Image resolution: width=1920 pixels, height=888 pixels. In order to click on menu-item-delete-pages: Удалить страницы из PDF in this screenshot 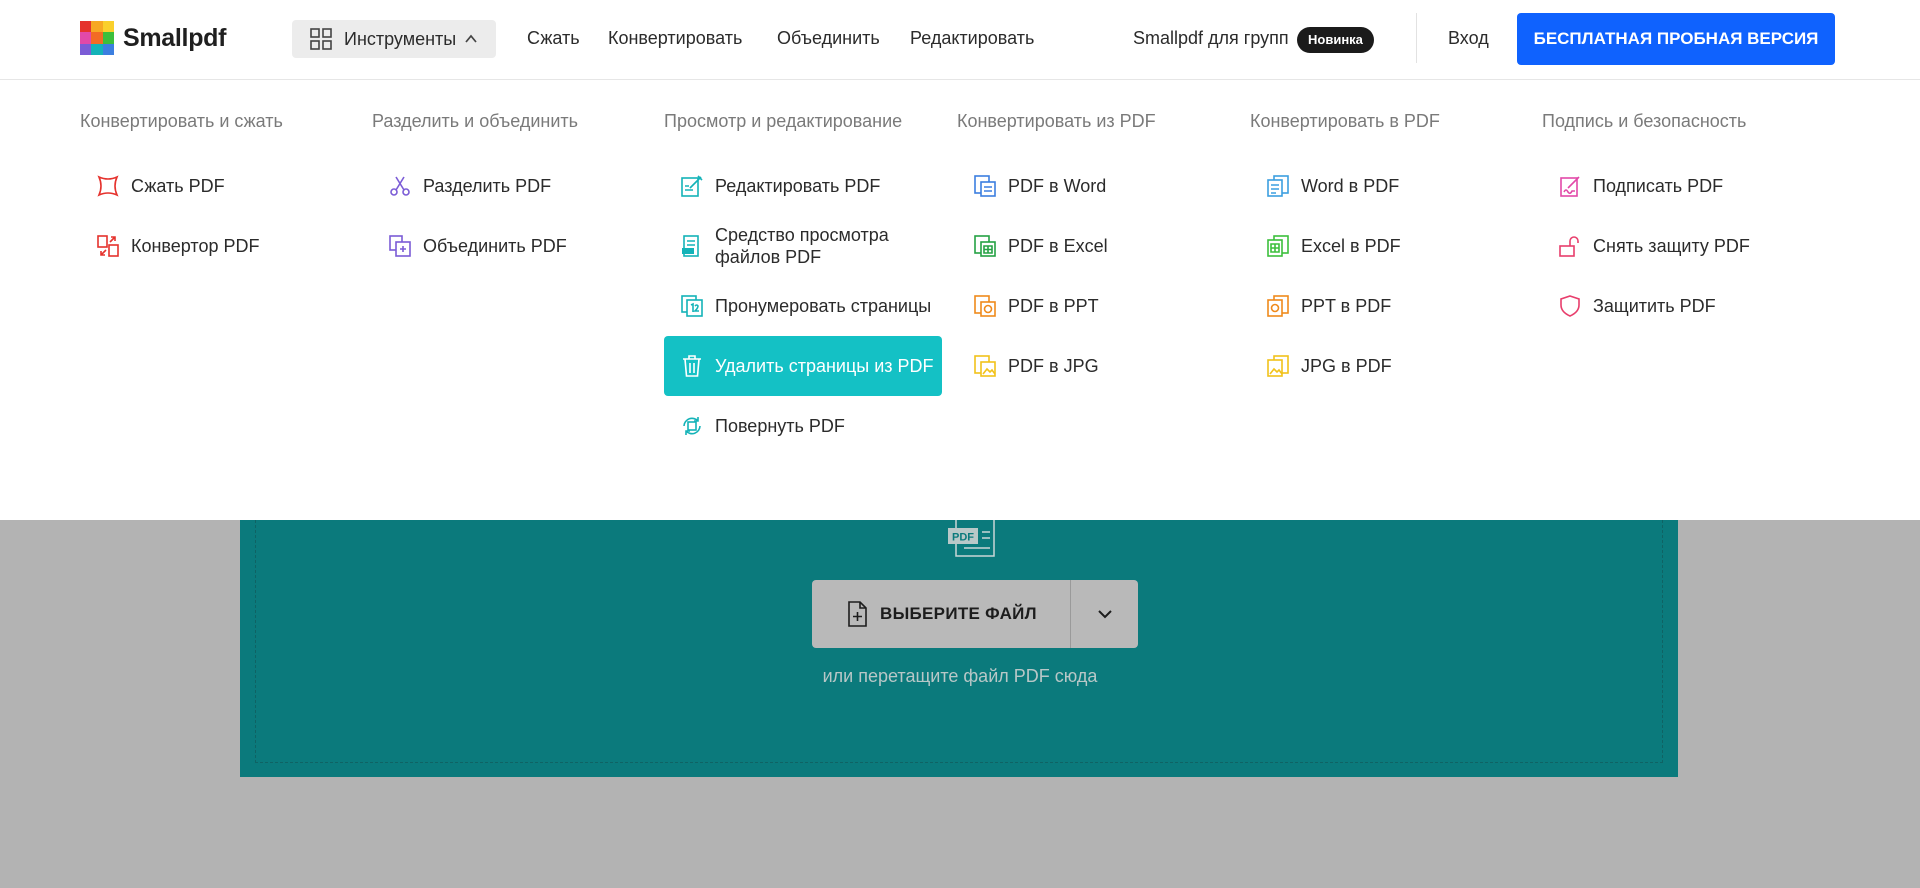, I will do `click(803, 366)`.